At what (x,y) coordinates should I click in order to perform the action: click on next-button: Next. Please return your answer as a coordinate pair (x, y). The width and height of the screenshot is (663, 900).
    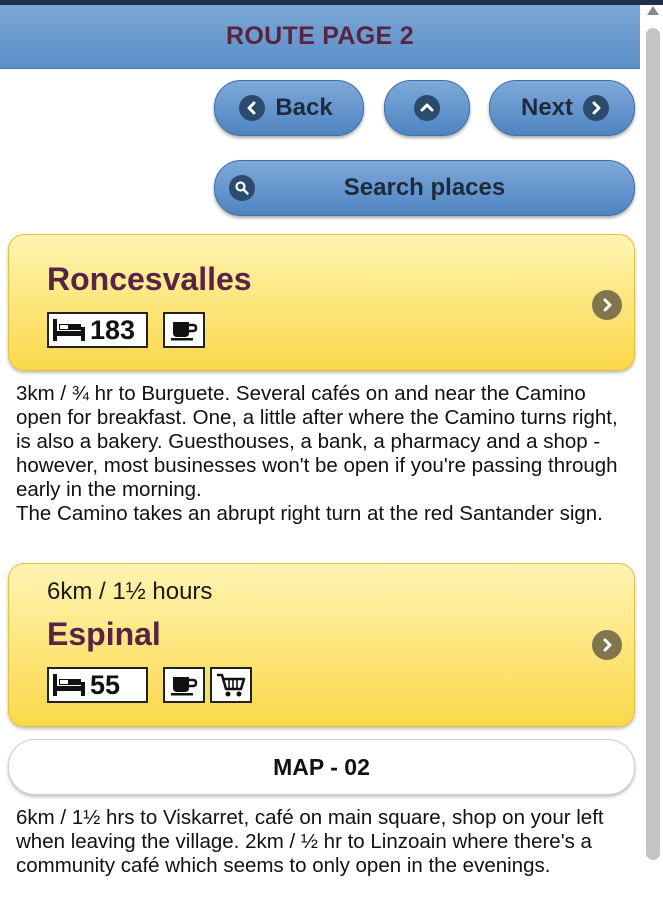
    Looking at the image, I should click on (562, 108).